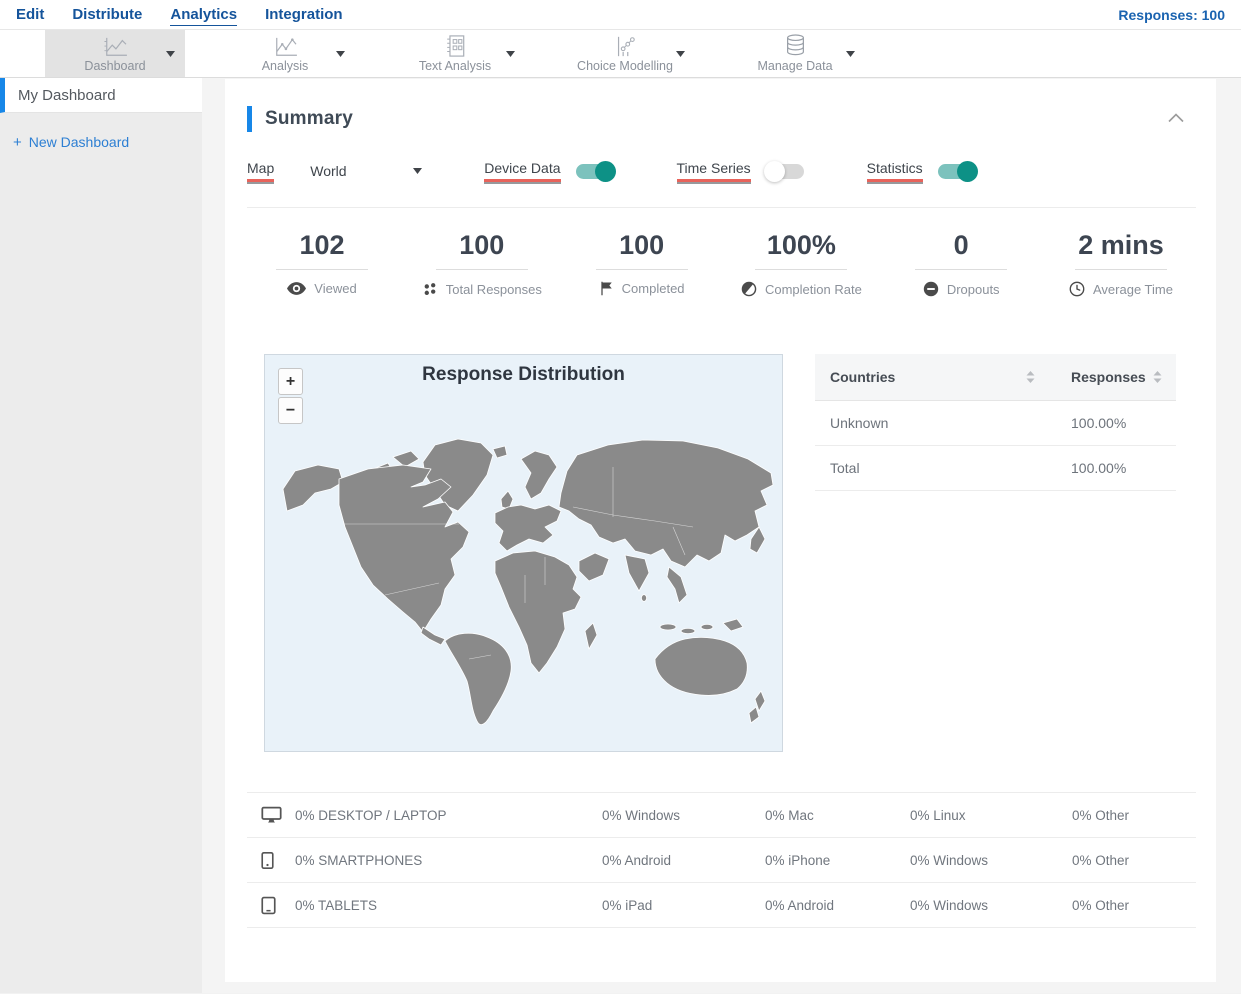 Image resolution: width=1241 pixels, height=994 pixels. What do you see at coordinates (894, 171) in the screenshot?
I see `statistics-label: Statistics` at bounding box center [894, 171].